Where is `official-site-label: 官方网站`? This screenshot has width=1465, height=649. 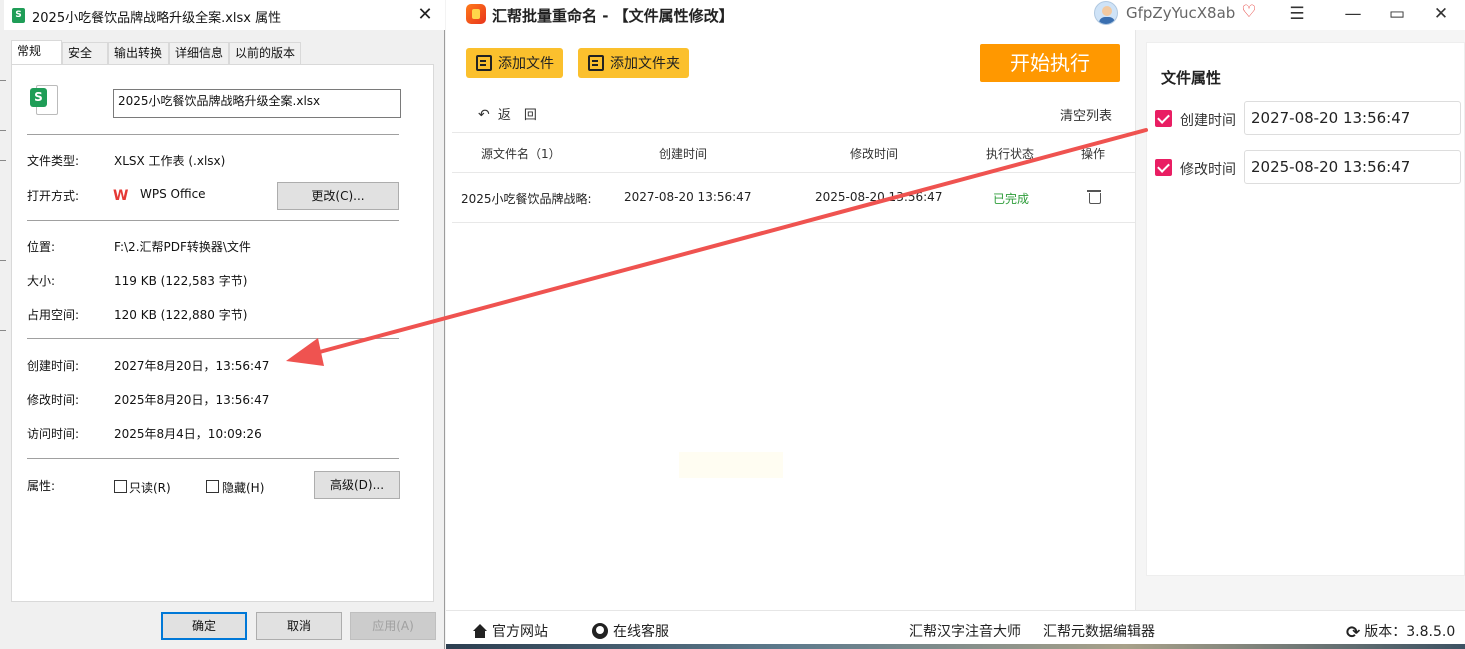 official-site-label: 官方网站 is located at coordinates (520, 632).